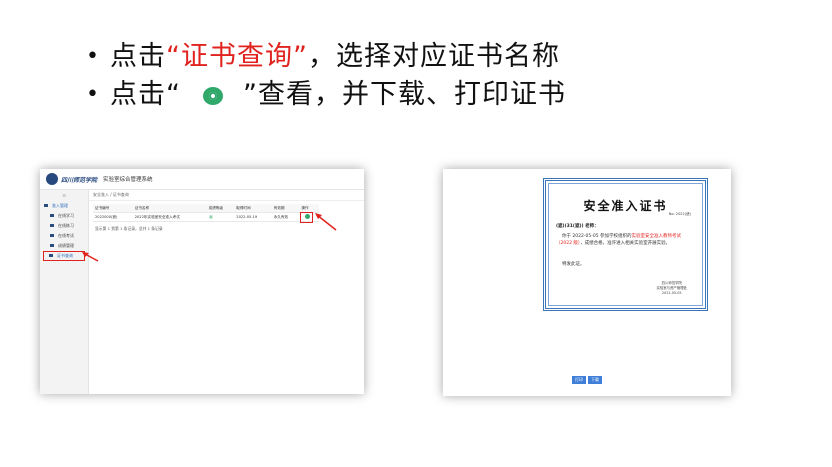  Describe the element at coordinates (326, 222) in the screenshot. I see `arrow-to-view-icon` at that location.